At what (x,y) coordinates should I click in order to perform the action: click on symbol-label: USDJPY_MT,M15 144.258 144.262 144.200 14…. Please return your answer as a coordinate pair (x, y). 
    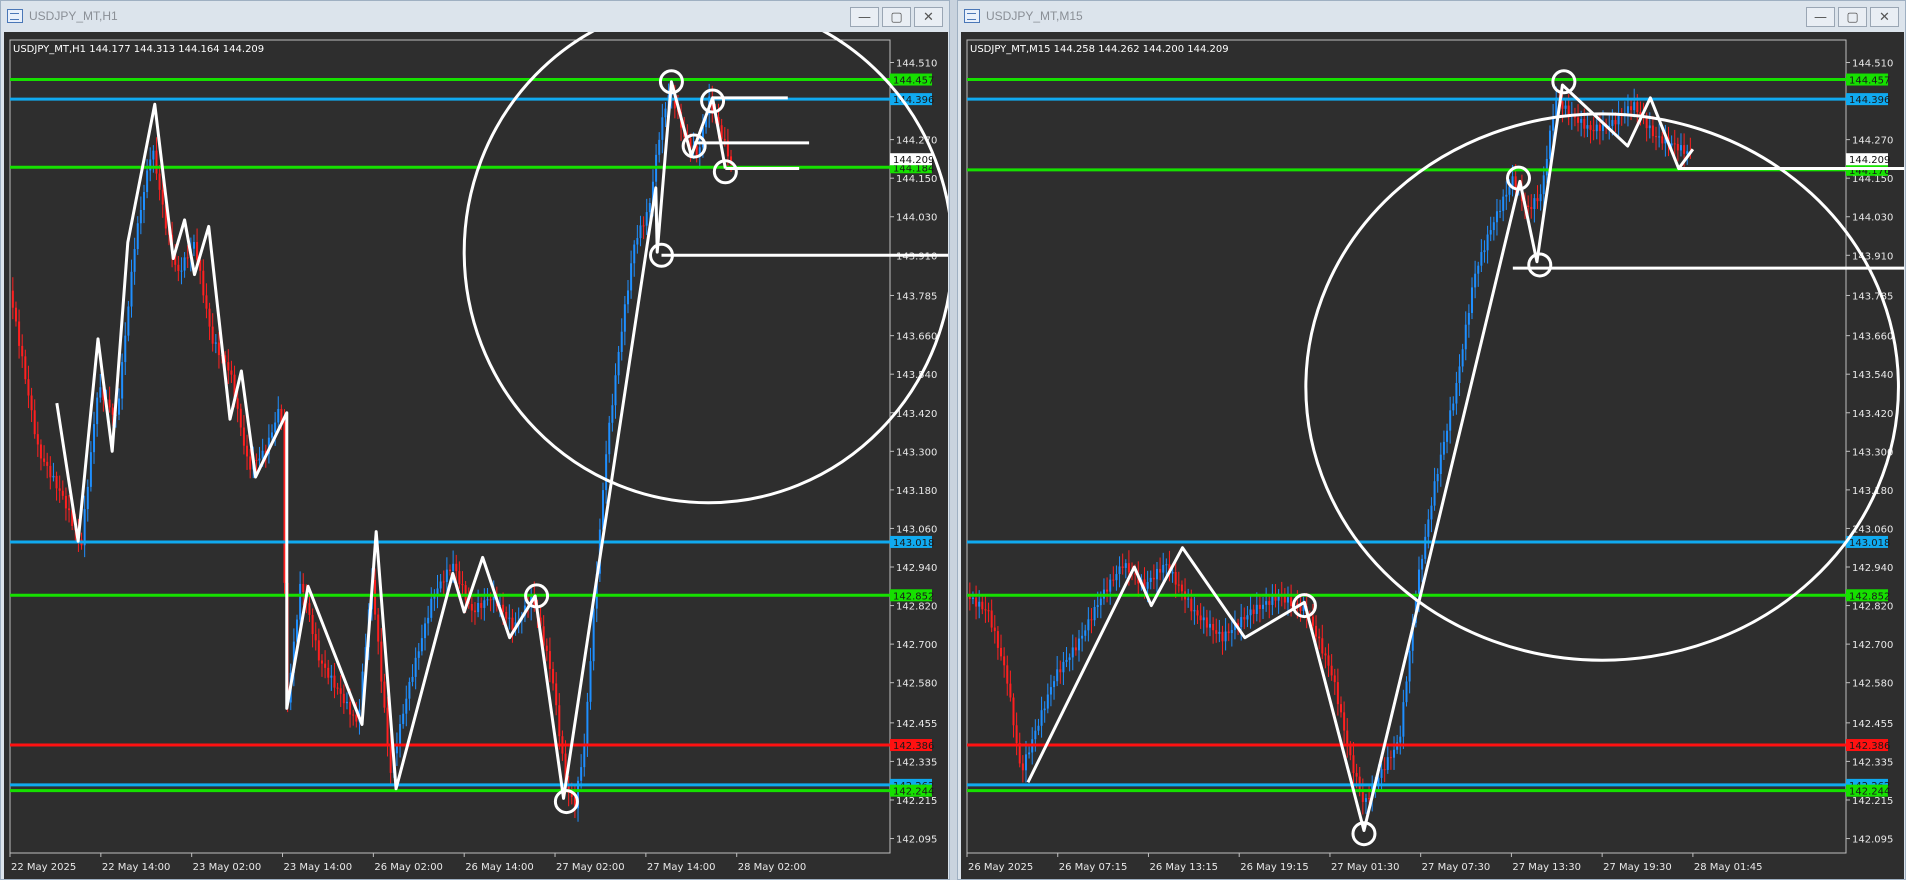
    Looking at the image, I should click on (1099, 49).